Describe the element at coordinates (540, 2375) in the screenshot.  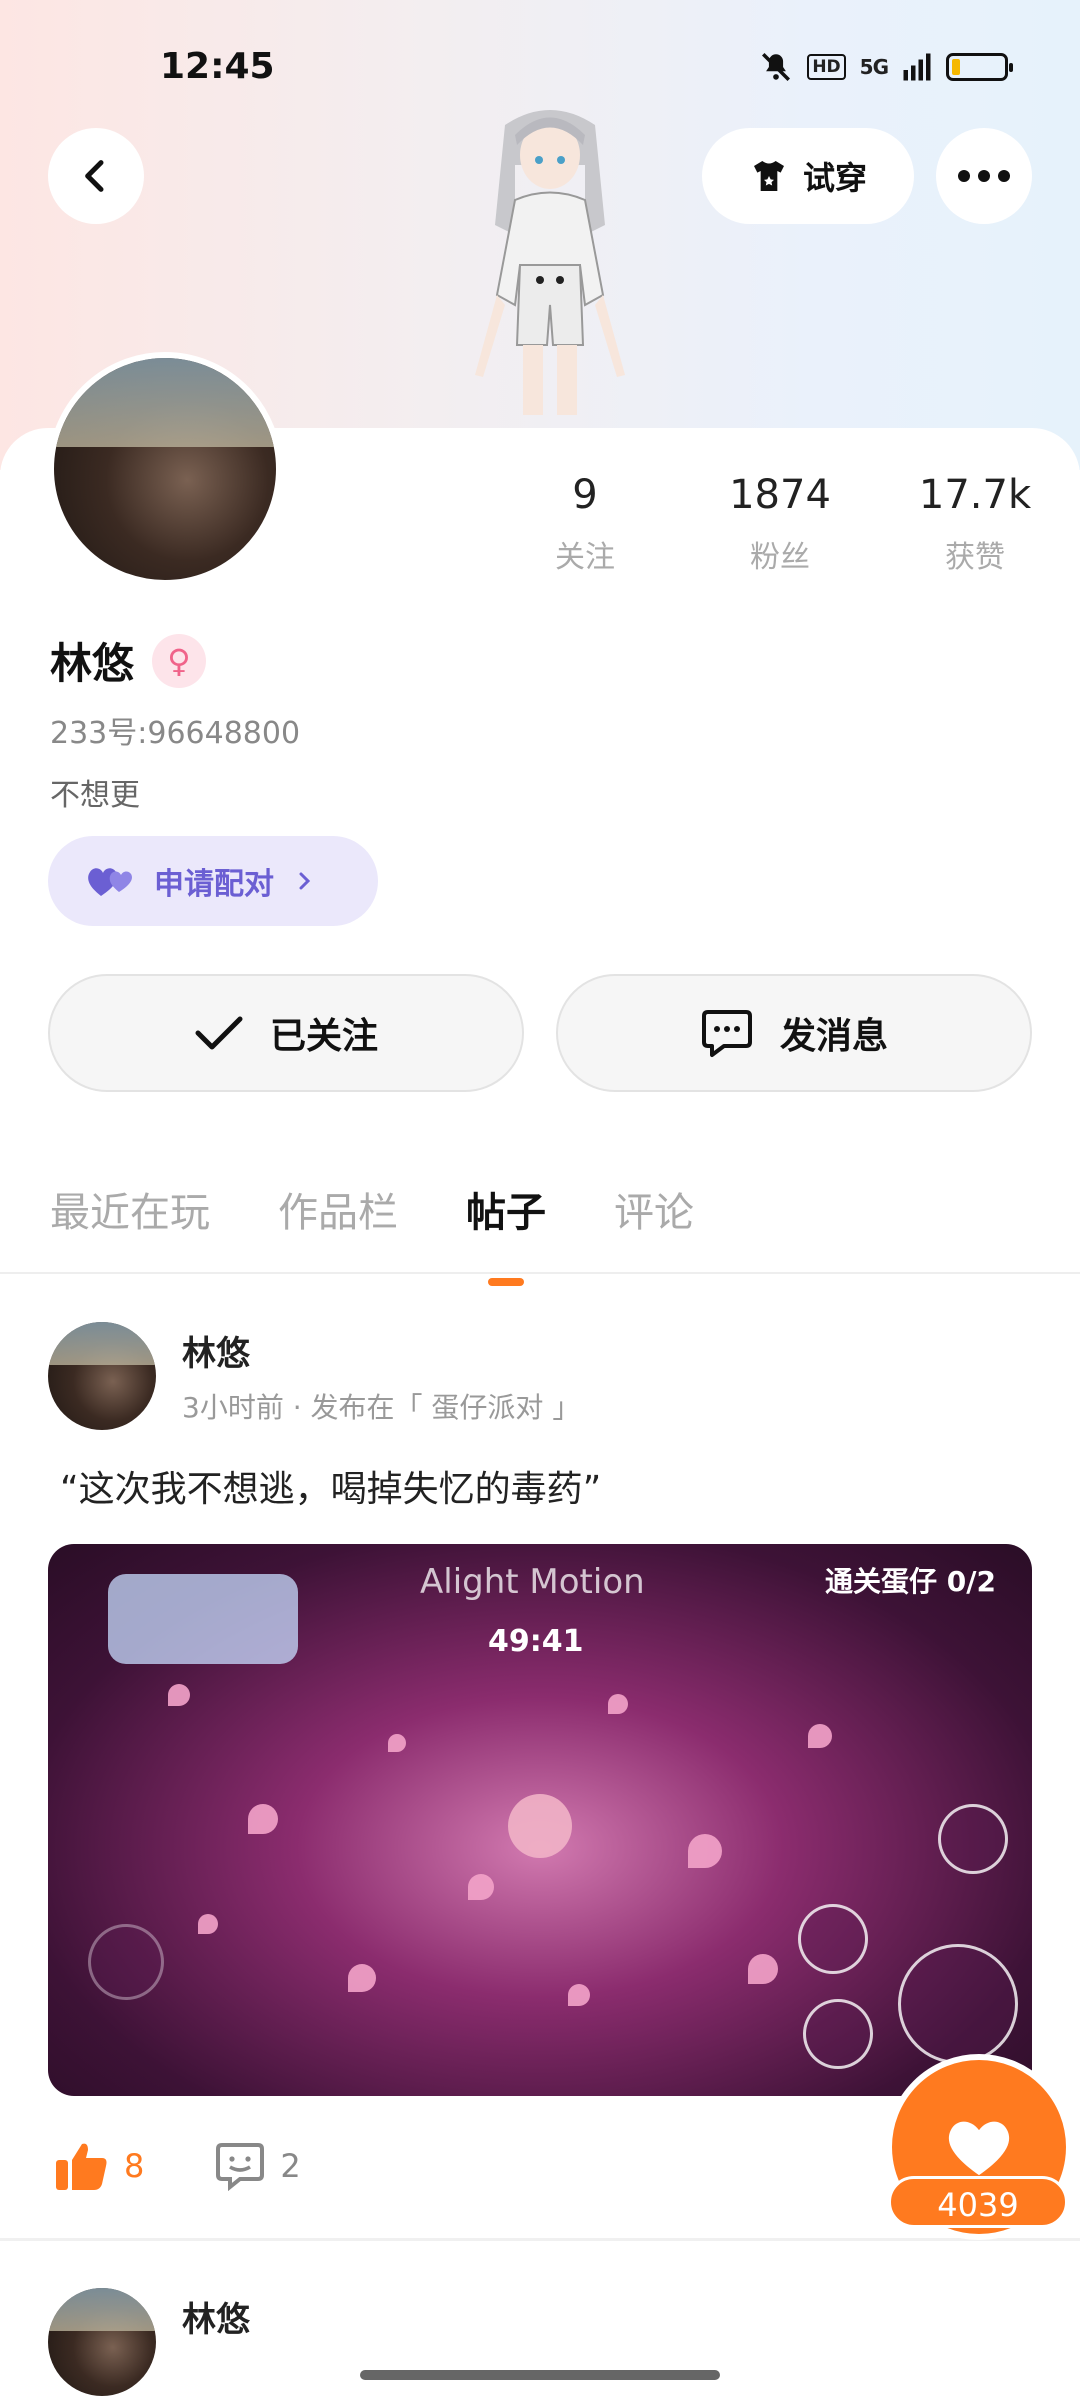
I see `home-indicator` at that location.